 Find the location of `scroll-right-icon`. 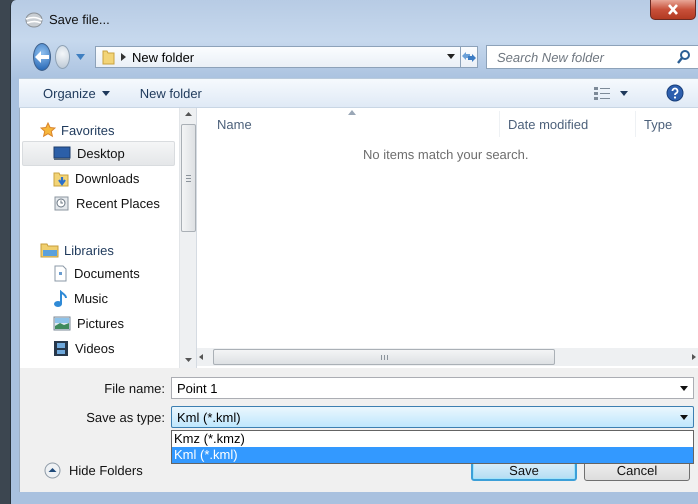

scroll-right-icon is located at coordinates (694, 357).